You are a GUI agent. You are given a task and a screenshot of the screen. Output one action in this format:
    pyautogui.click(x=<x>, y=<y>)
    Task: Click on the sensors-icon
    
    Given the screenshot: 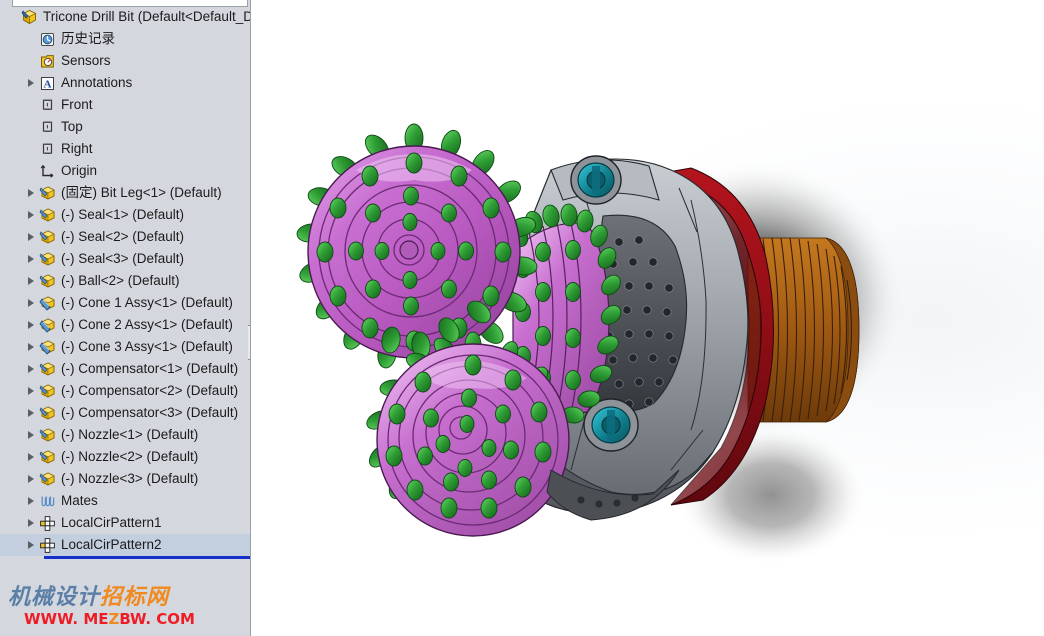 What is the action you would take?
    pyautogui.click(x=47, y=61)
    